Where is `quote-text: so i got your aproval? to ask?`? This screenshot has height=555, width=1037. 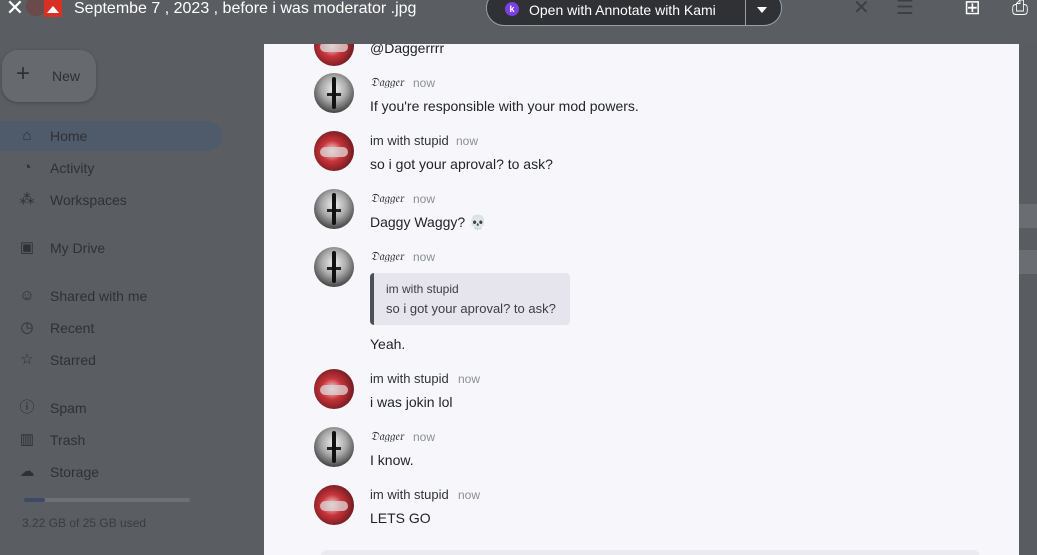
quote-text: so i got your aproval? to ask? is located at coordinates (471, 308).